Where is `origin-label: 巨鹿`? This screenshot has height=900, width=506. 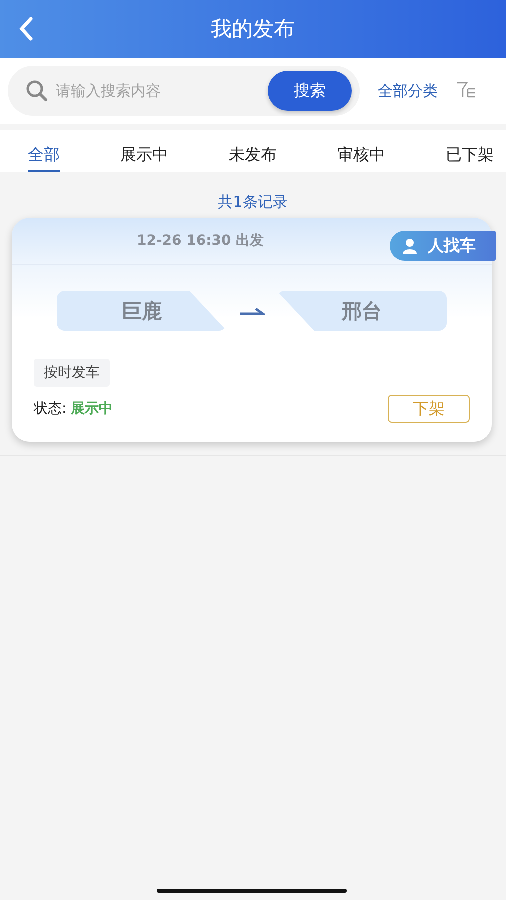
origin-label: 巨鹿 is located at coordinates (142, 311).